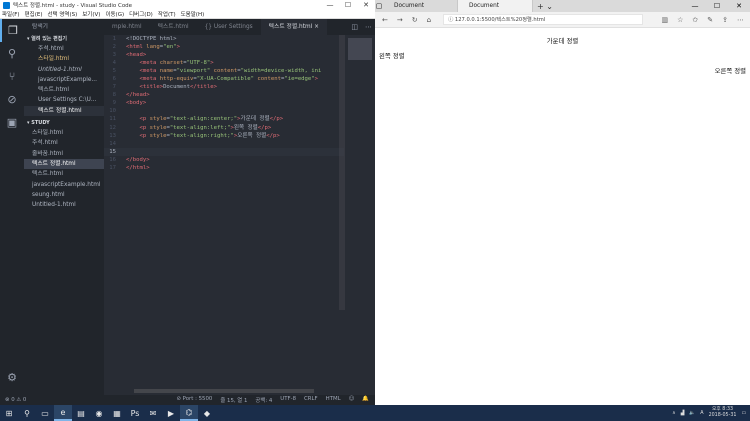 The width and height of the screenshot is (750, 421). What do you see at coordinates (64, 123) in the screenshot?
I see `study-folder-header: ▾ STUDY` at bounding box center [64, 123].